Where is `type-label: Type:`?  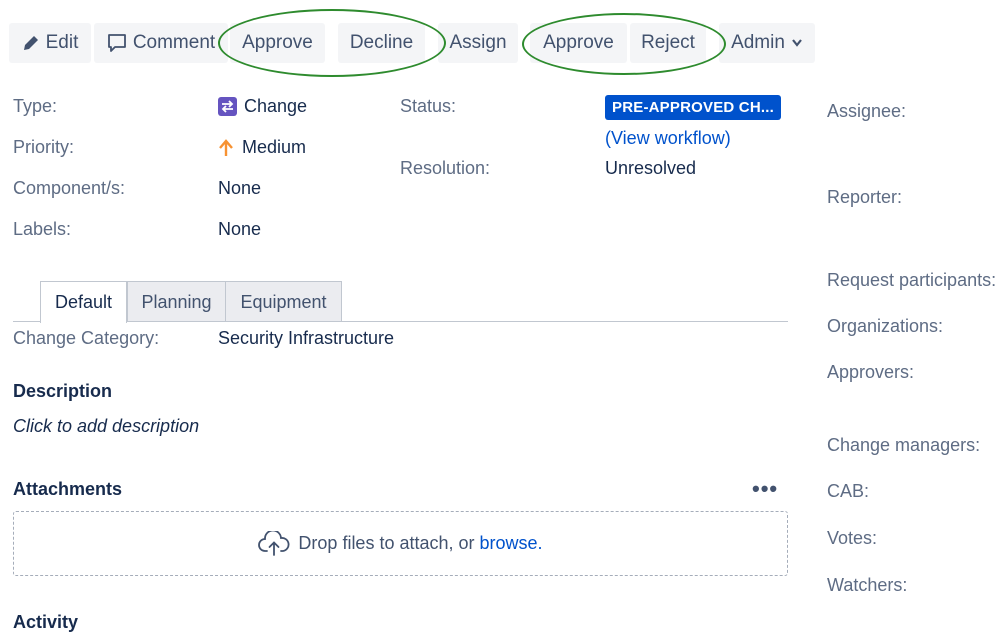 type-label: Type: is located at coordinates (35, 106).